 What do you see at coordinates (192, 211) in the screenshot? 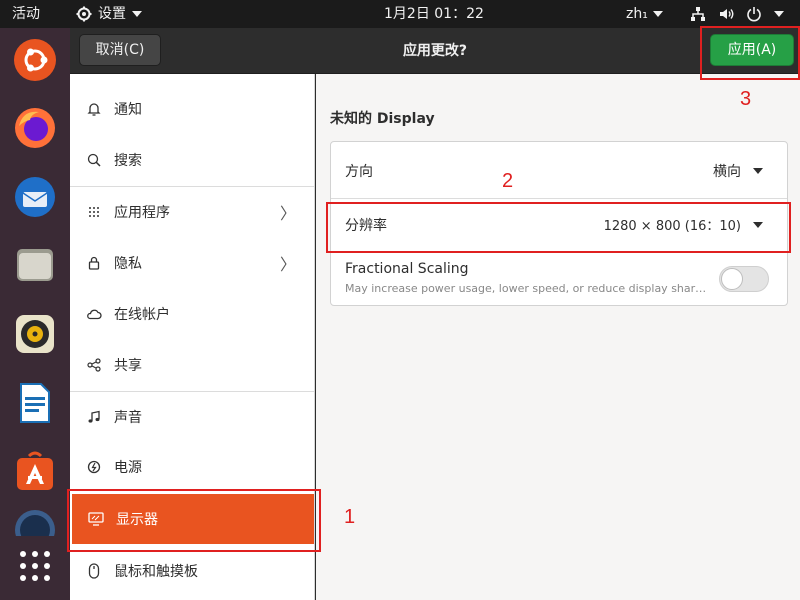
I see `sidebar-item-applications: 应用程序 〉` at bounding box center [192, 211].